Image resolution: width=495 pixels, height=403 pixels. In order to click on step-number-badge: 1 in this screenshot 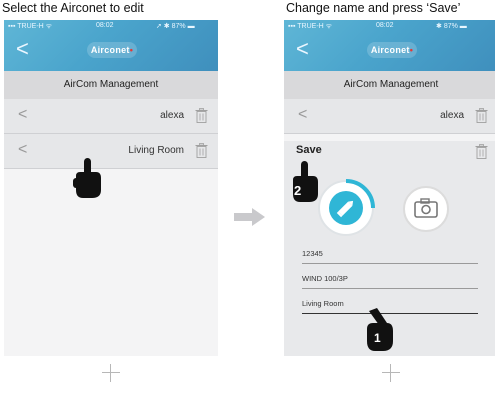, I will do `click(377, 338)`.